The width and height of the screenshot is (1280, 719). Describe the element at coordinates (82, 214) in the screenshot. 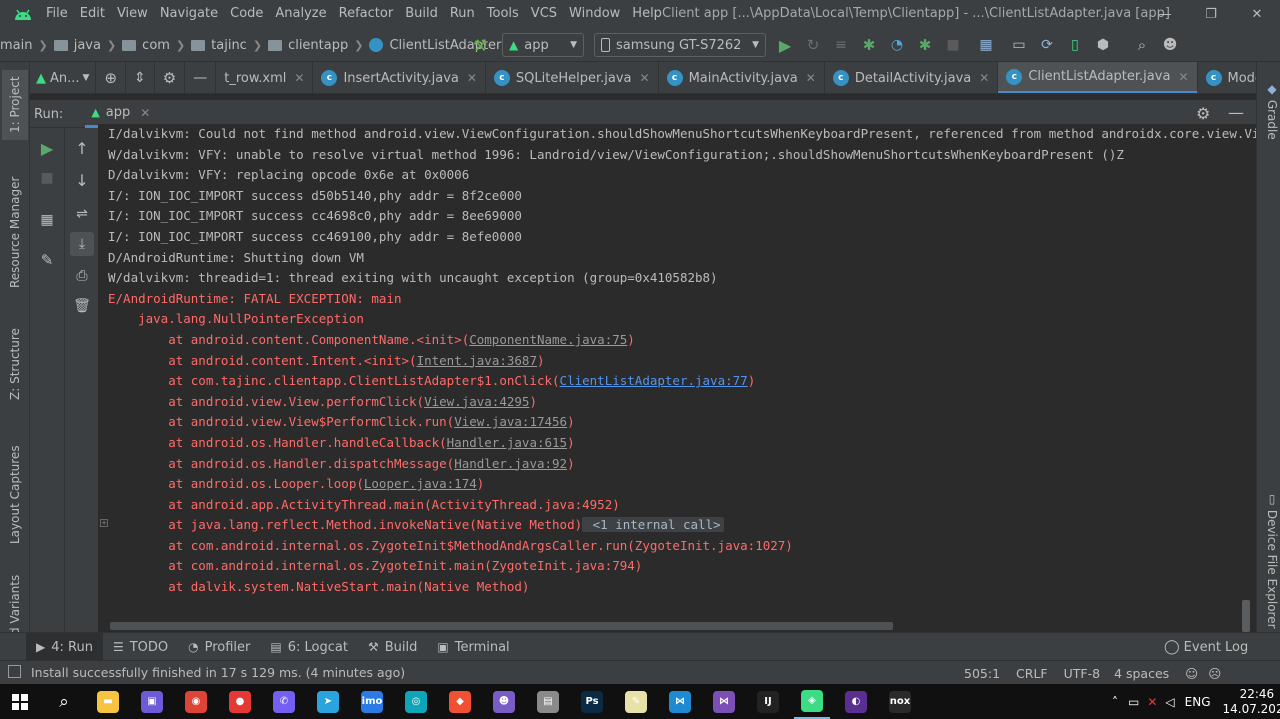

I see `soft-wrap-icon: ⇌` at that location.